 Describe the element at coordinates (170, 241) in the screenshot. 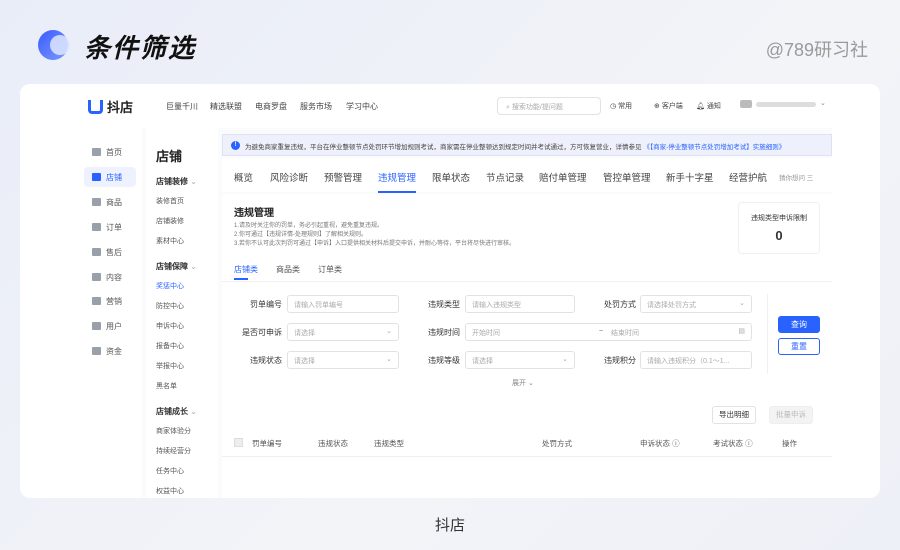

I see `subnav-item: 素材中心` at that location.